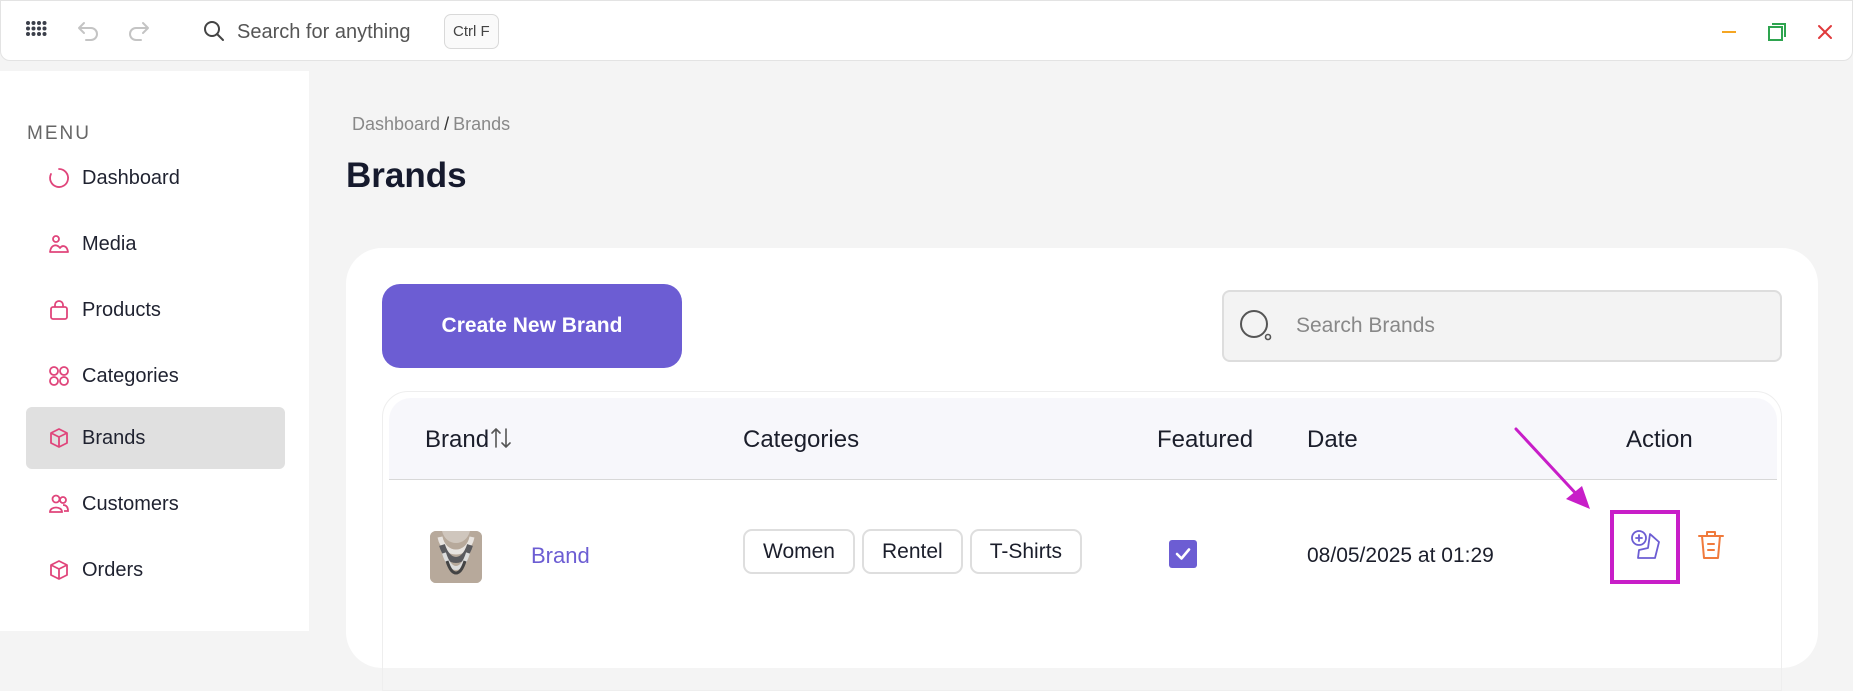 The image size is (1853, 691). What do you see at coordinates (155, 438) in the screenshot?
I see `sidebar-item-brands: Brands` at bounding box center [155, 438].